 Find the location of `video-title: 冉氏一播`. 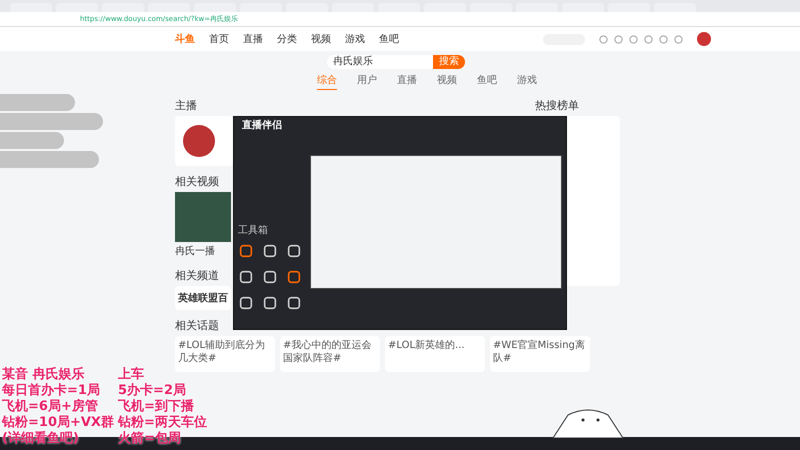

video-title: 冉氏一播 is located at coordinates (203, 251).